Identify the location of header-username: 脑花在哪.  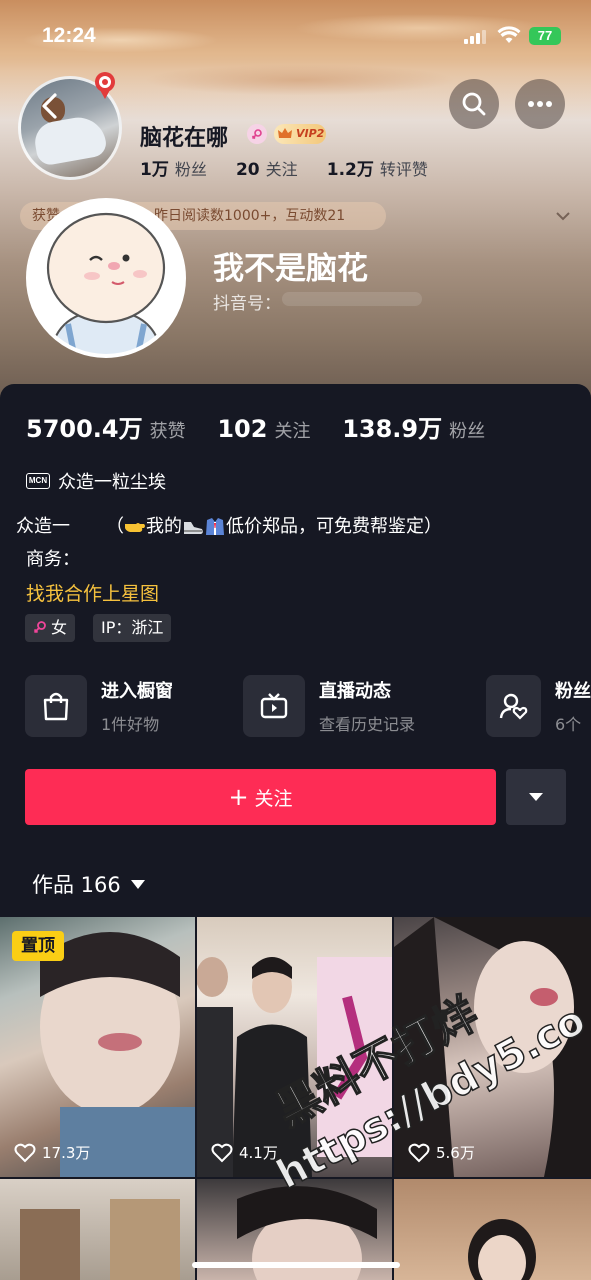
(184, 138).